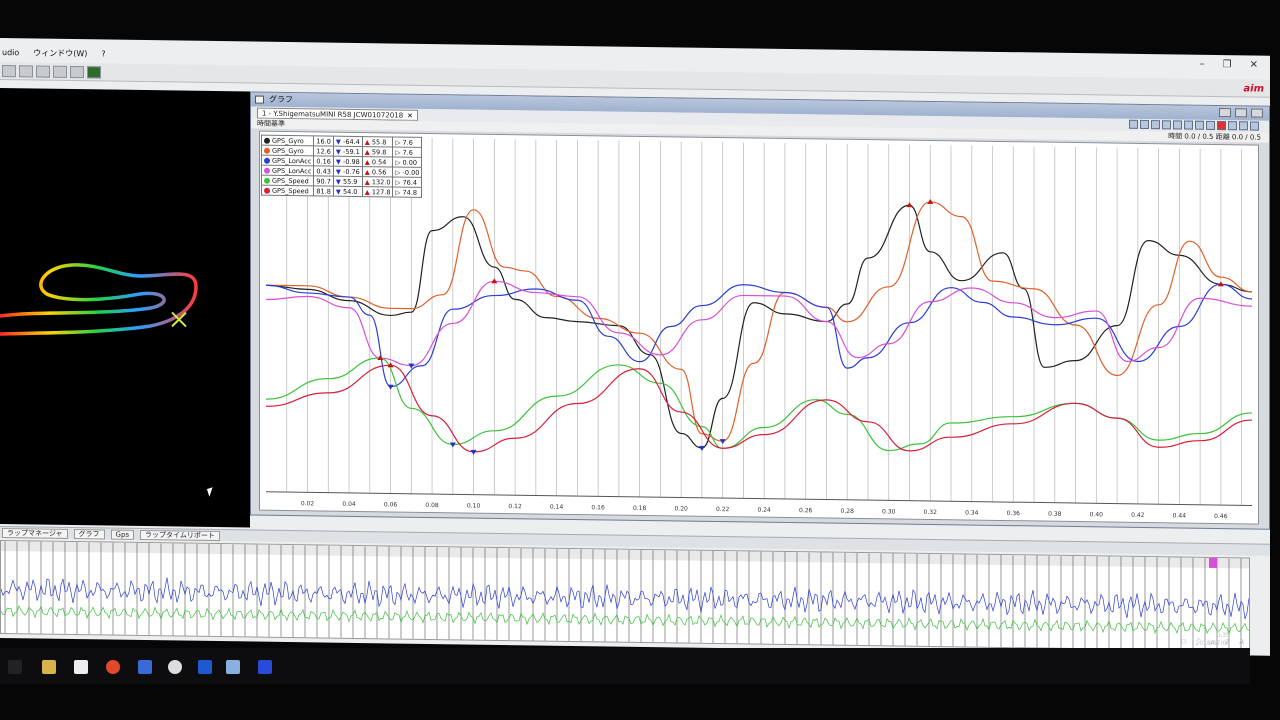  I want to click on track-map, so click(99, 299).